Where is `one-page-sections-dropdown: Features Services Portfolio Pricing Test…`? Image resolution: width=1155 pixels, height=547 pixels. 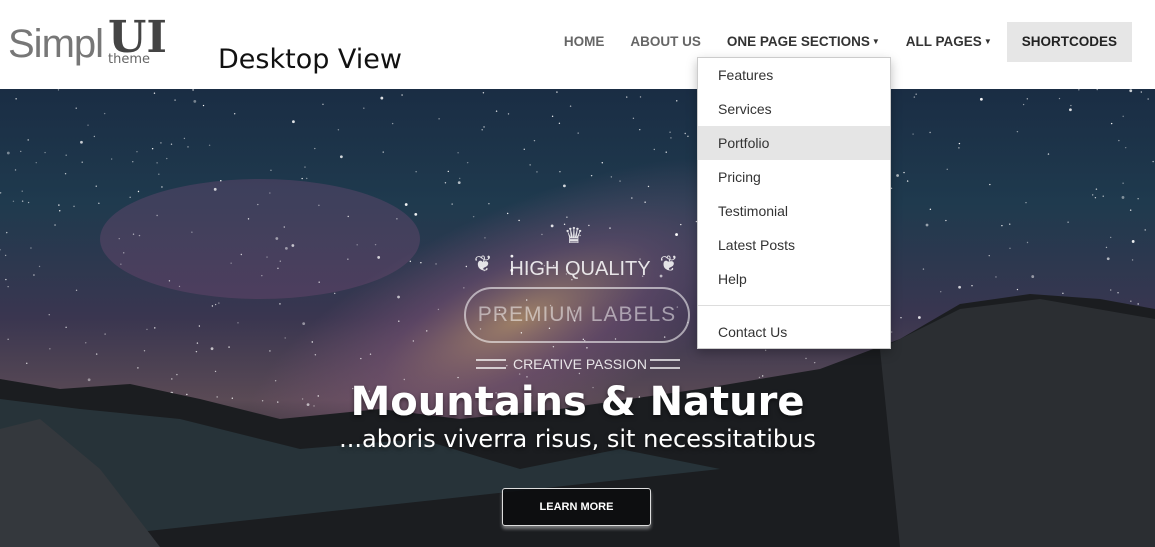
one-page-sections-dropdown: Features Services Portfolio Pricing Test… is located at coordinates (794, 203).